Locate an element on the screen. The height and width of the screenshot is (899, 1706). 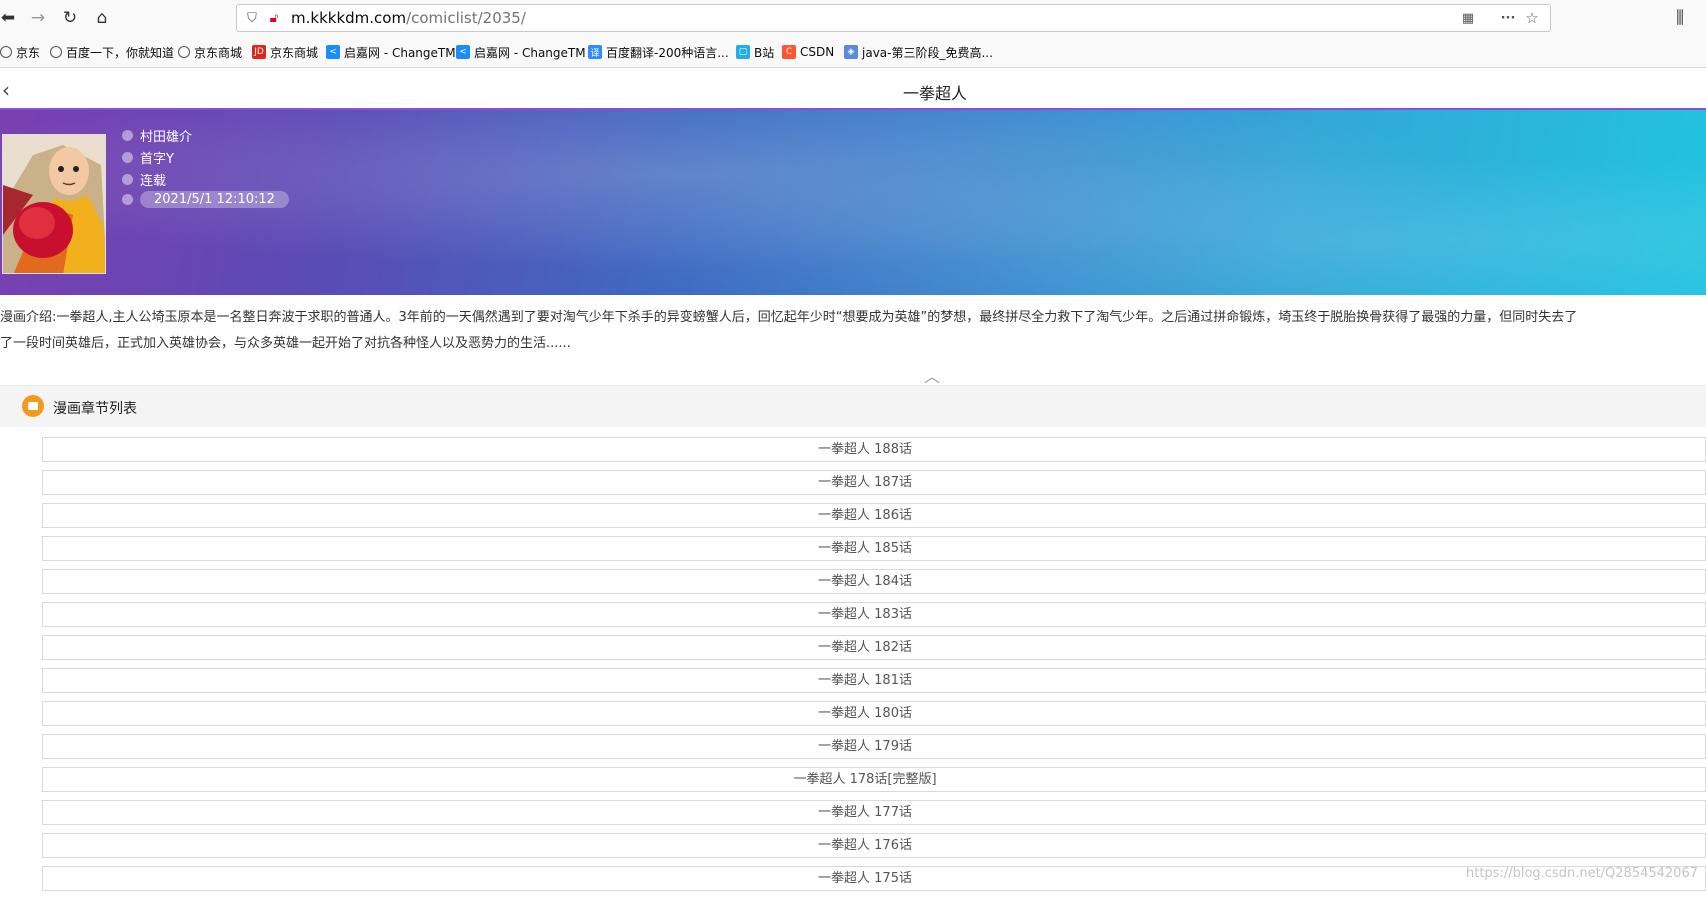
chapter-link: 一拳超人 186话 is located at coordinates (874, 515).